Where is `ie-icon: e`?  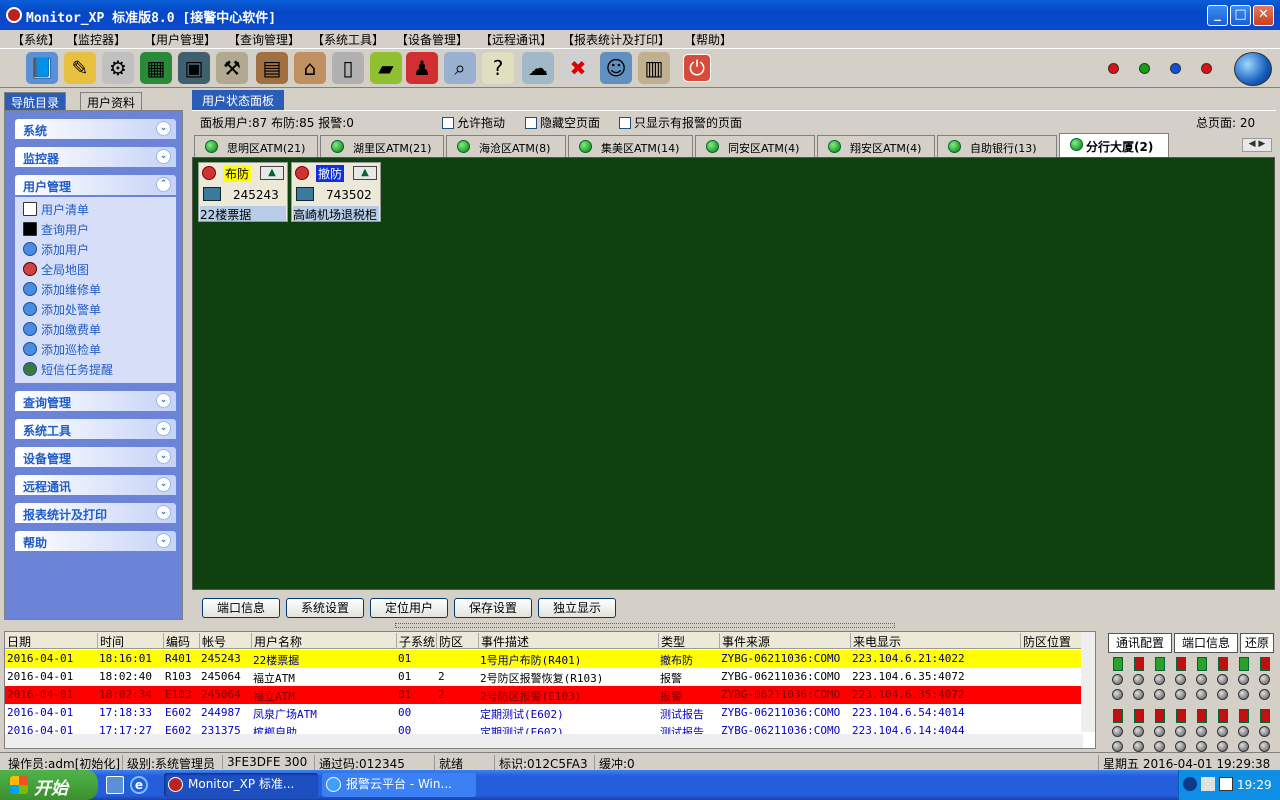 ie-icon: e is located at coordinates (139, 785).